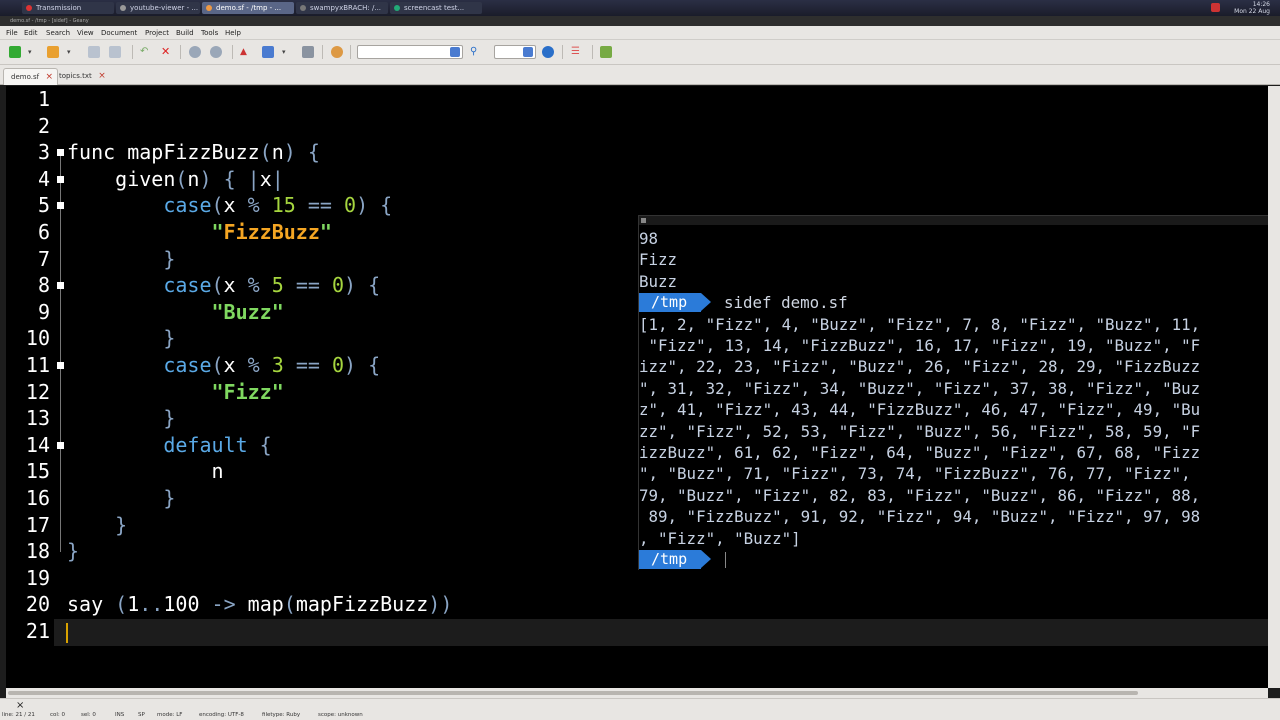 This screenshot has height=720, width=1280. What do you see at coordinates (102, 76) in the screenshot?
I see `close-tab-icon: ×` at bounding box center [102, 76].